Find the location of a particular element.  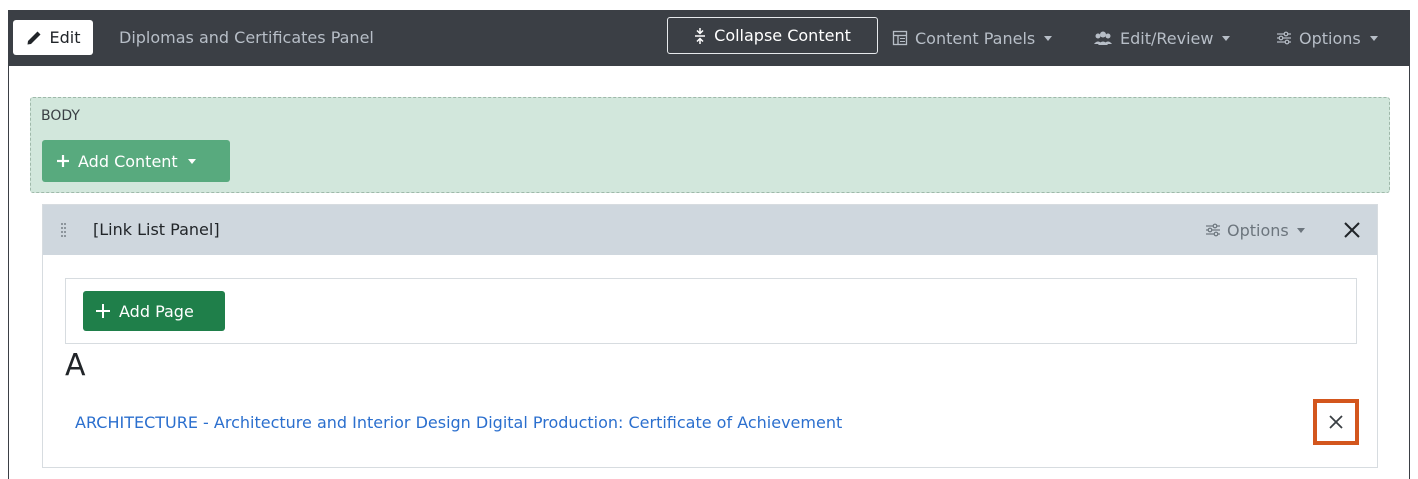

body-zone-label: BODY is located at coordinates (60, 116).